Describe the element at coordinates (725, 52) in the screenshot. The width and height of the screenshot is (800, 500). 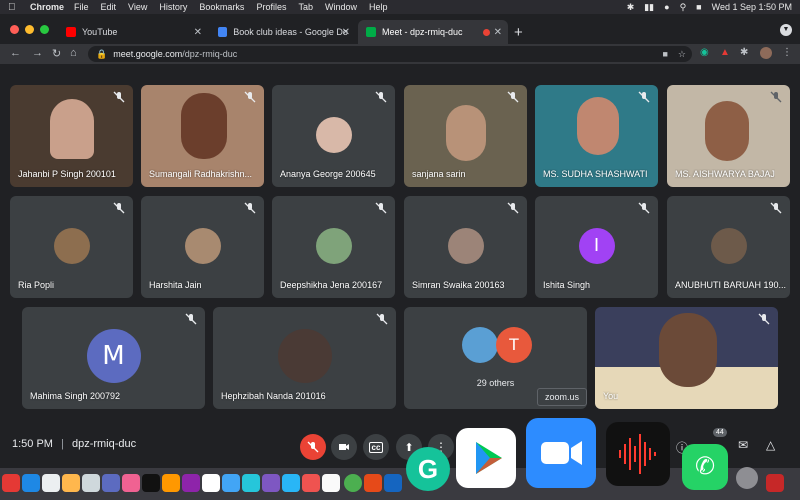
I see `extension-icon: ▲` at that location.